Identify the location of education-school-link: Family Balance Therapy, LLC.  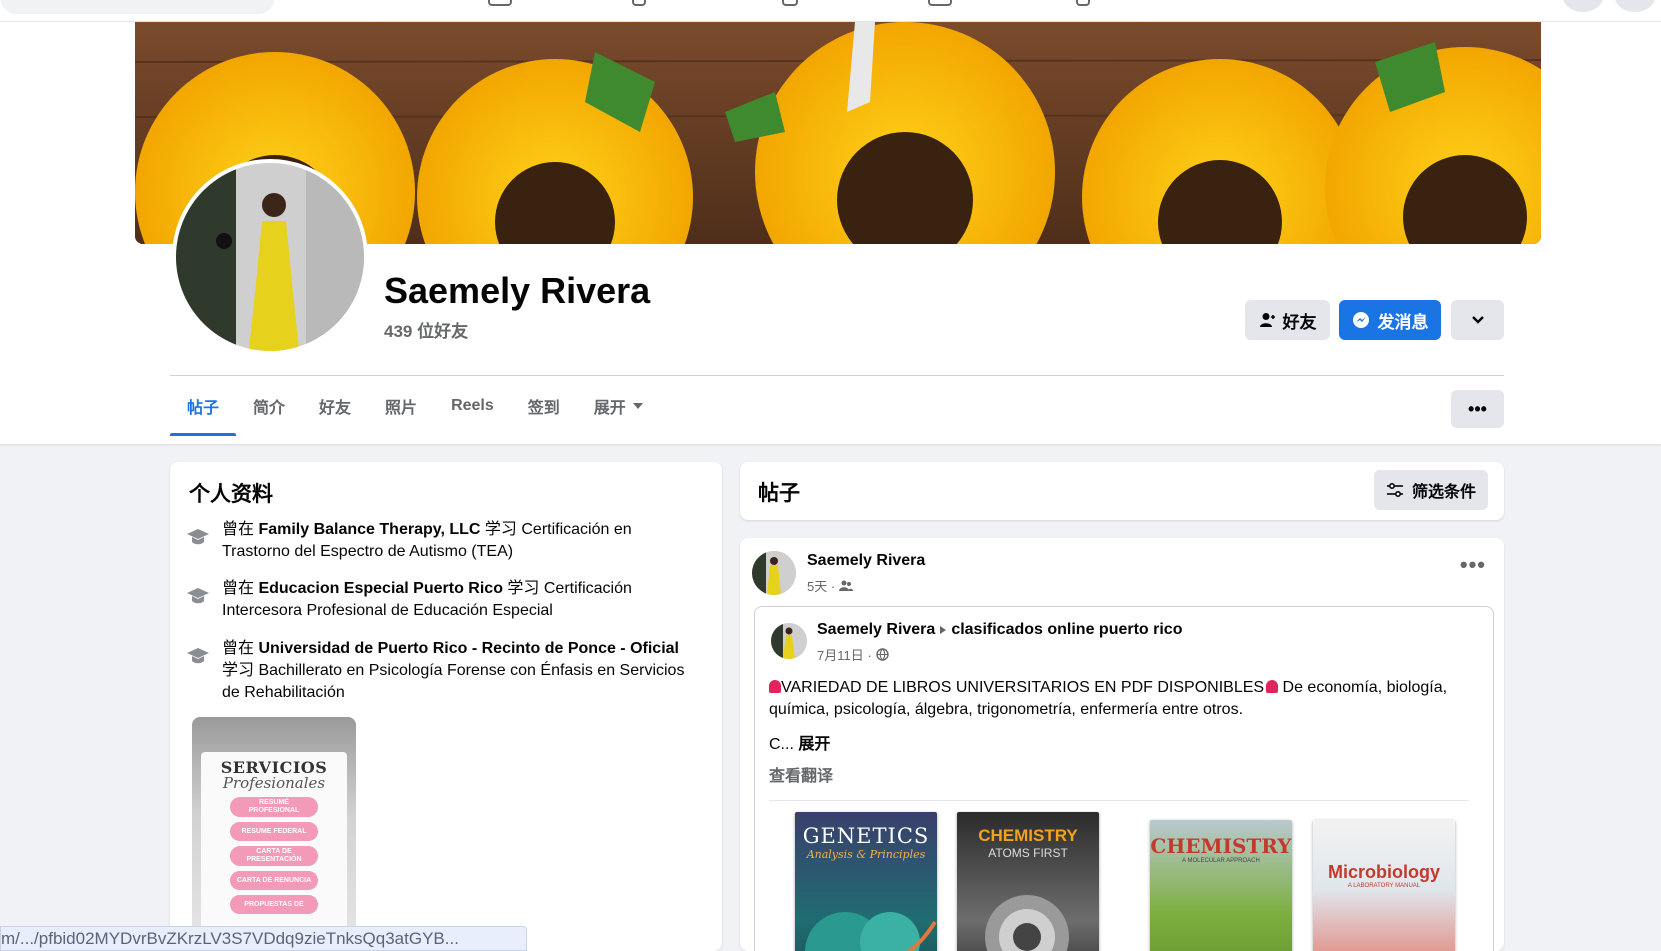
(369, 529).